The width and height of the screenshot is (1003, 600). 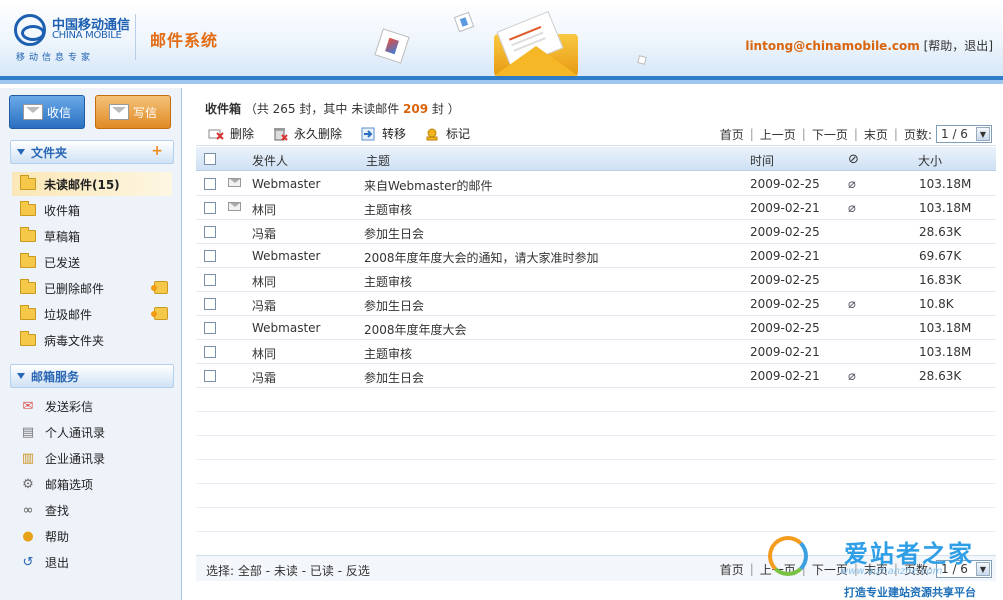 What do you see at coordinates (945, 208) in the screenshot?
I see `mail-size: 103.18M` at bounding box center [945, 208].